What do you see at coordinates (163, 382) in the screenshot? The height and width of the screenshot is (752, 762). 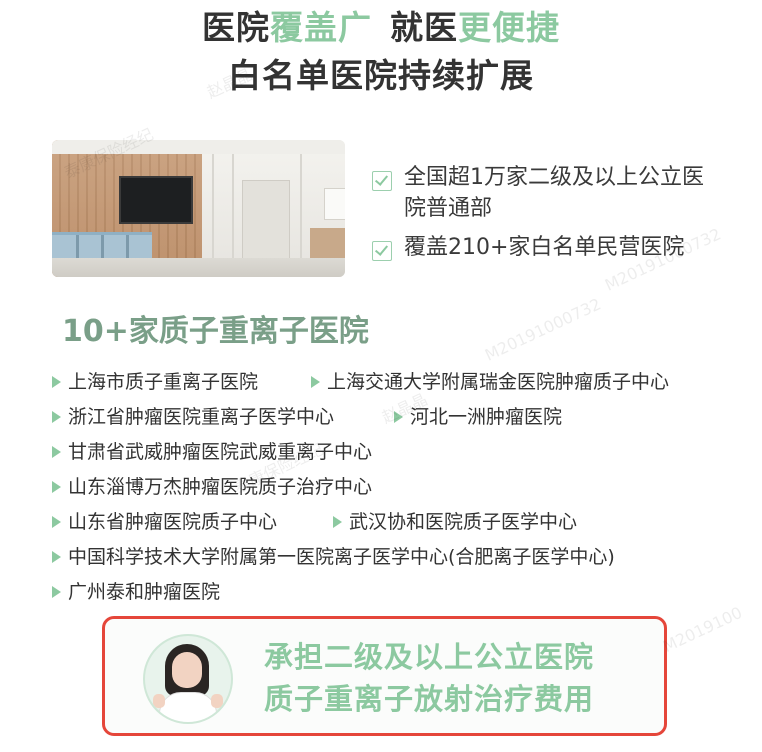 I see `hospital-name: 上海市质子重离子医院` at bounding box center [163, 382].